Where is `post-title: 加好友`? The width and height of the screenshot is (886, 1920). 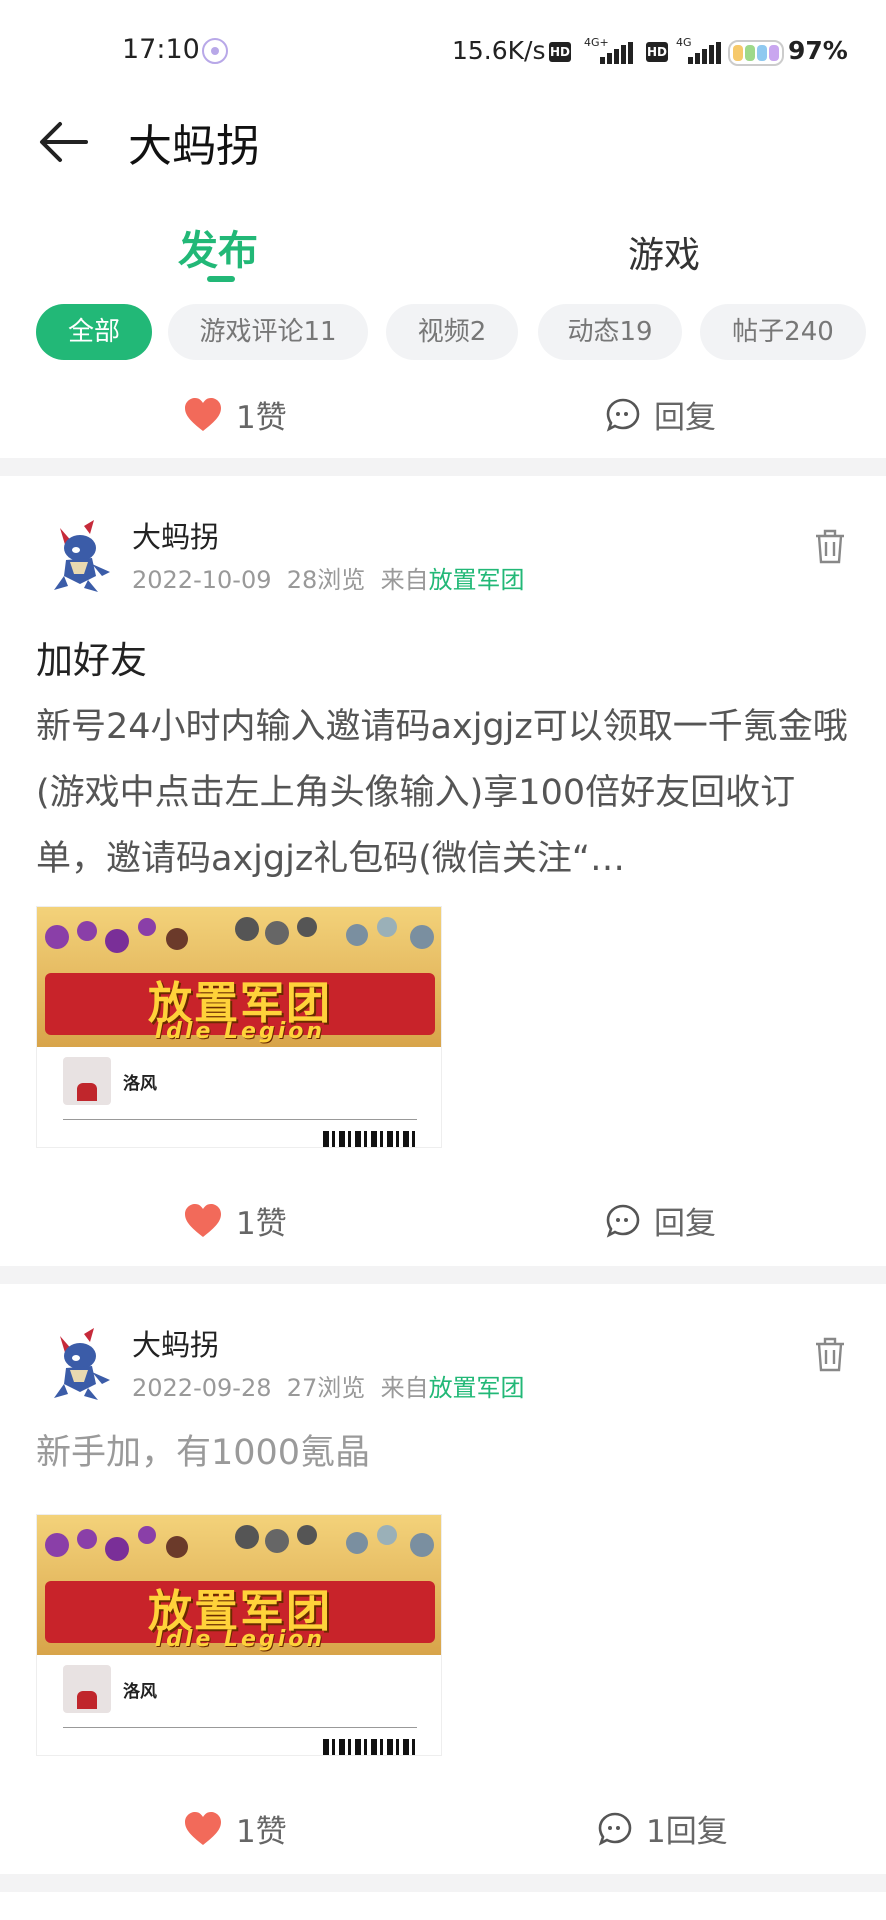
post-title: 加好友 is located at coordinates (91, 657).